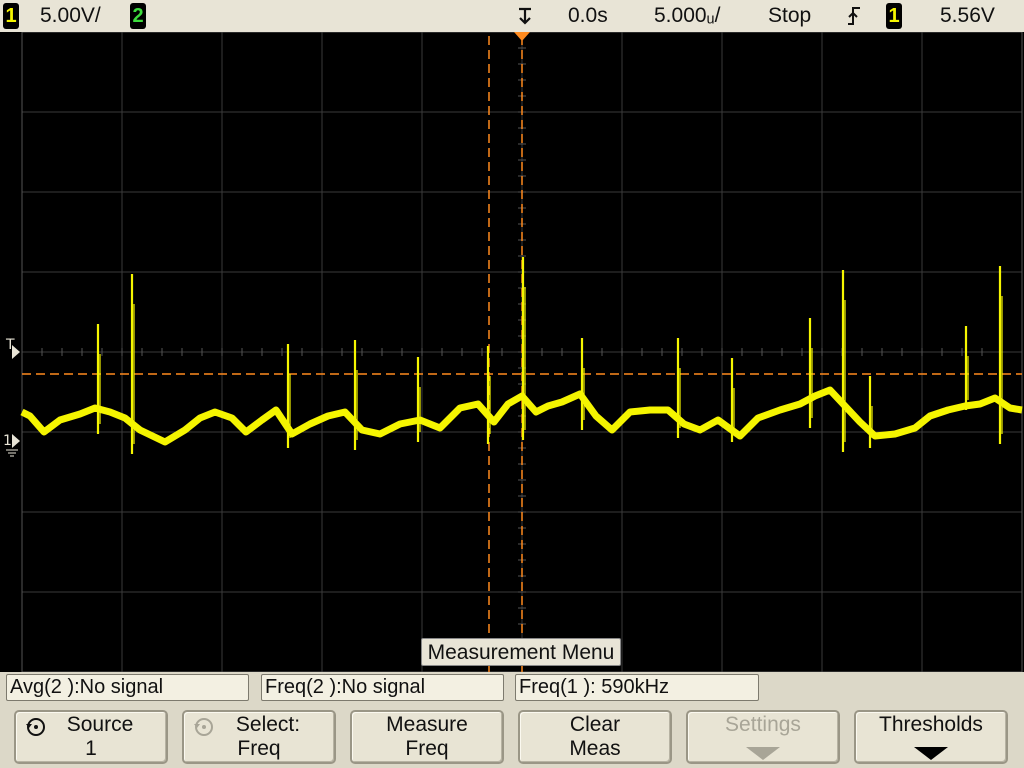 Image resolution: width=1024 pixels, height=768 pixels. What do you see at coordinates (427, 748) in the screenshot?
I see `measure-softkey-value: Freq` at bounding box center [427, 748].